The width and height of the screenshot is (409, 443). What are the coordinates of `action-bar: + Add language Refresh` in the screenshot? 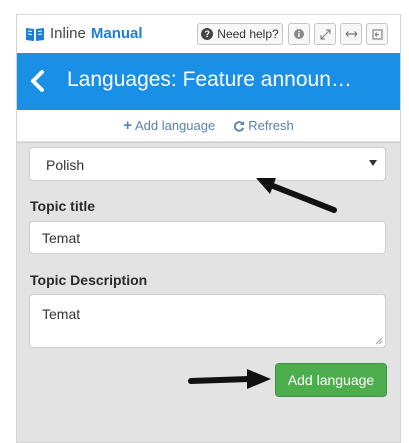 It's located at (208, 126).